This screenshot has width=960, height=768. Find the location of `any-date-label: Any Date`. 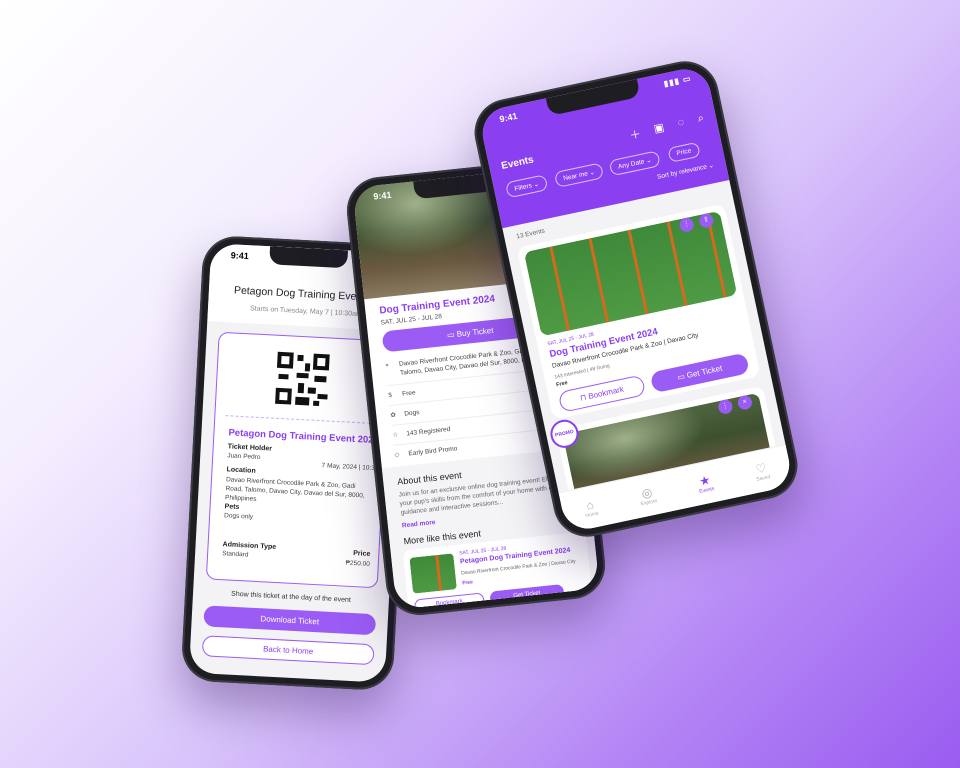

any-date-label: Any Date is located at coordinates (631, 164).